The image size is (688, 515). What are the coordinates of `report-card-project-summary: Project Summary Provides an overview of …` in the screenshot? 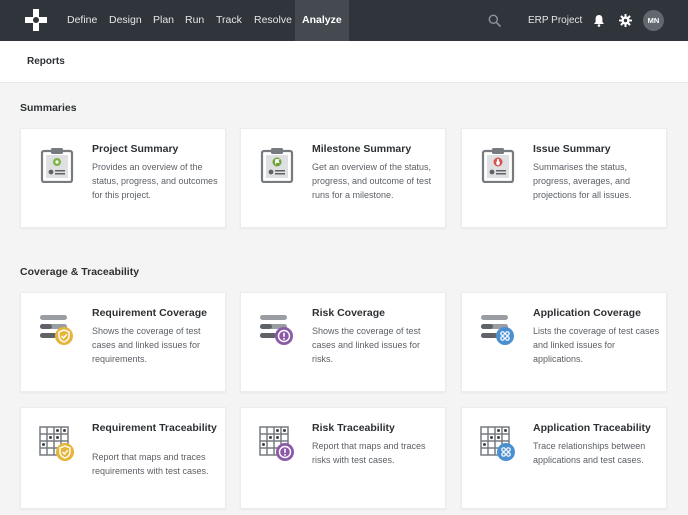 It's located at (123, 178).